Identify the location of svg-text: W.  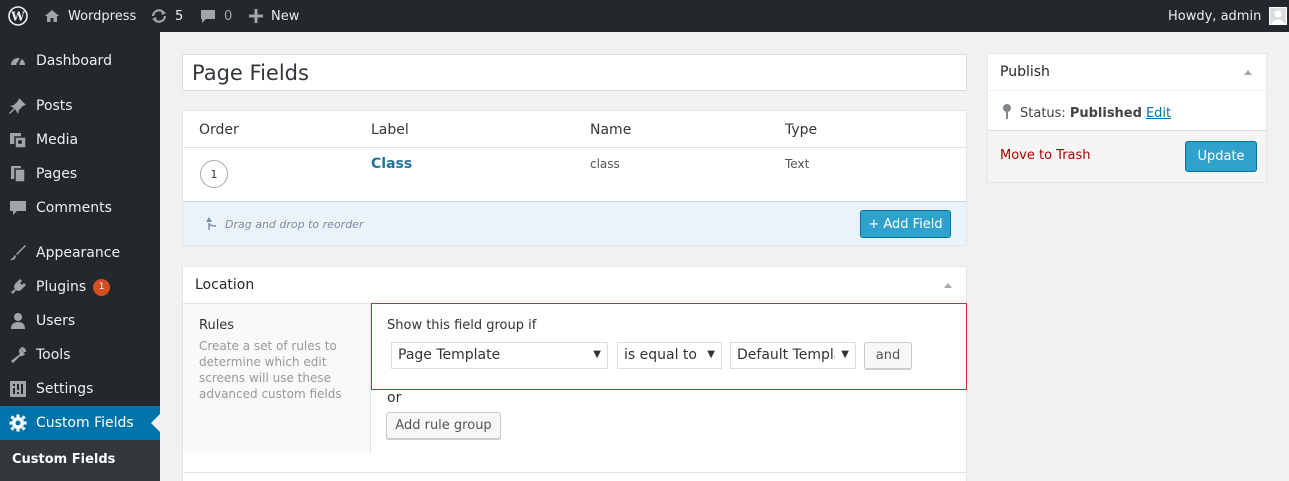
(17, 17).